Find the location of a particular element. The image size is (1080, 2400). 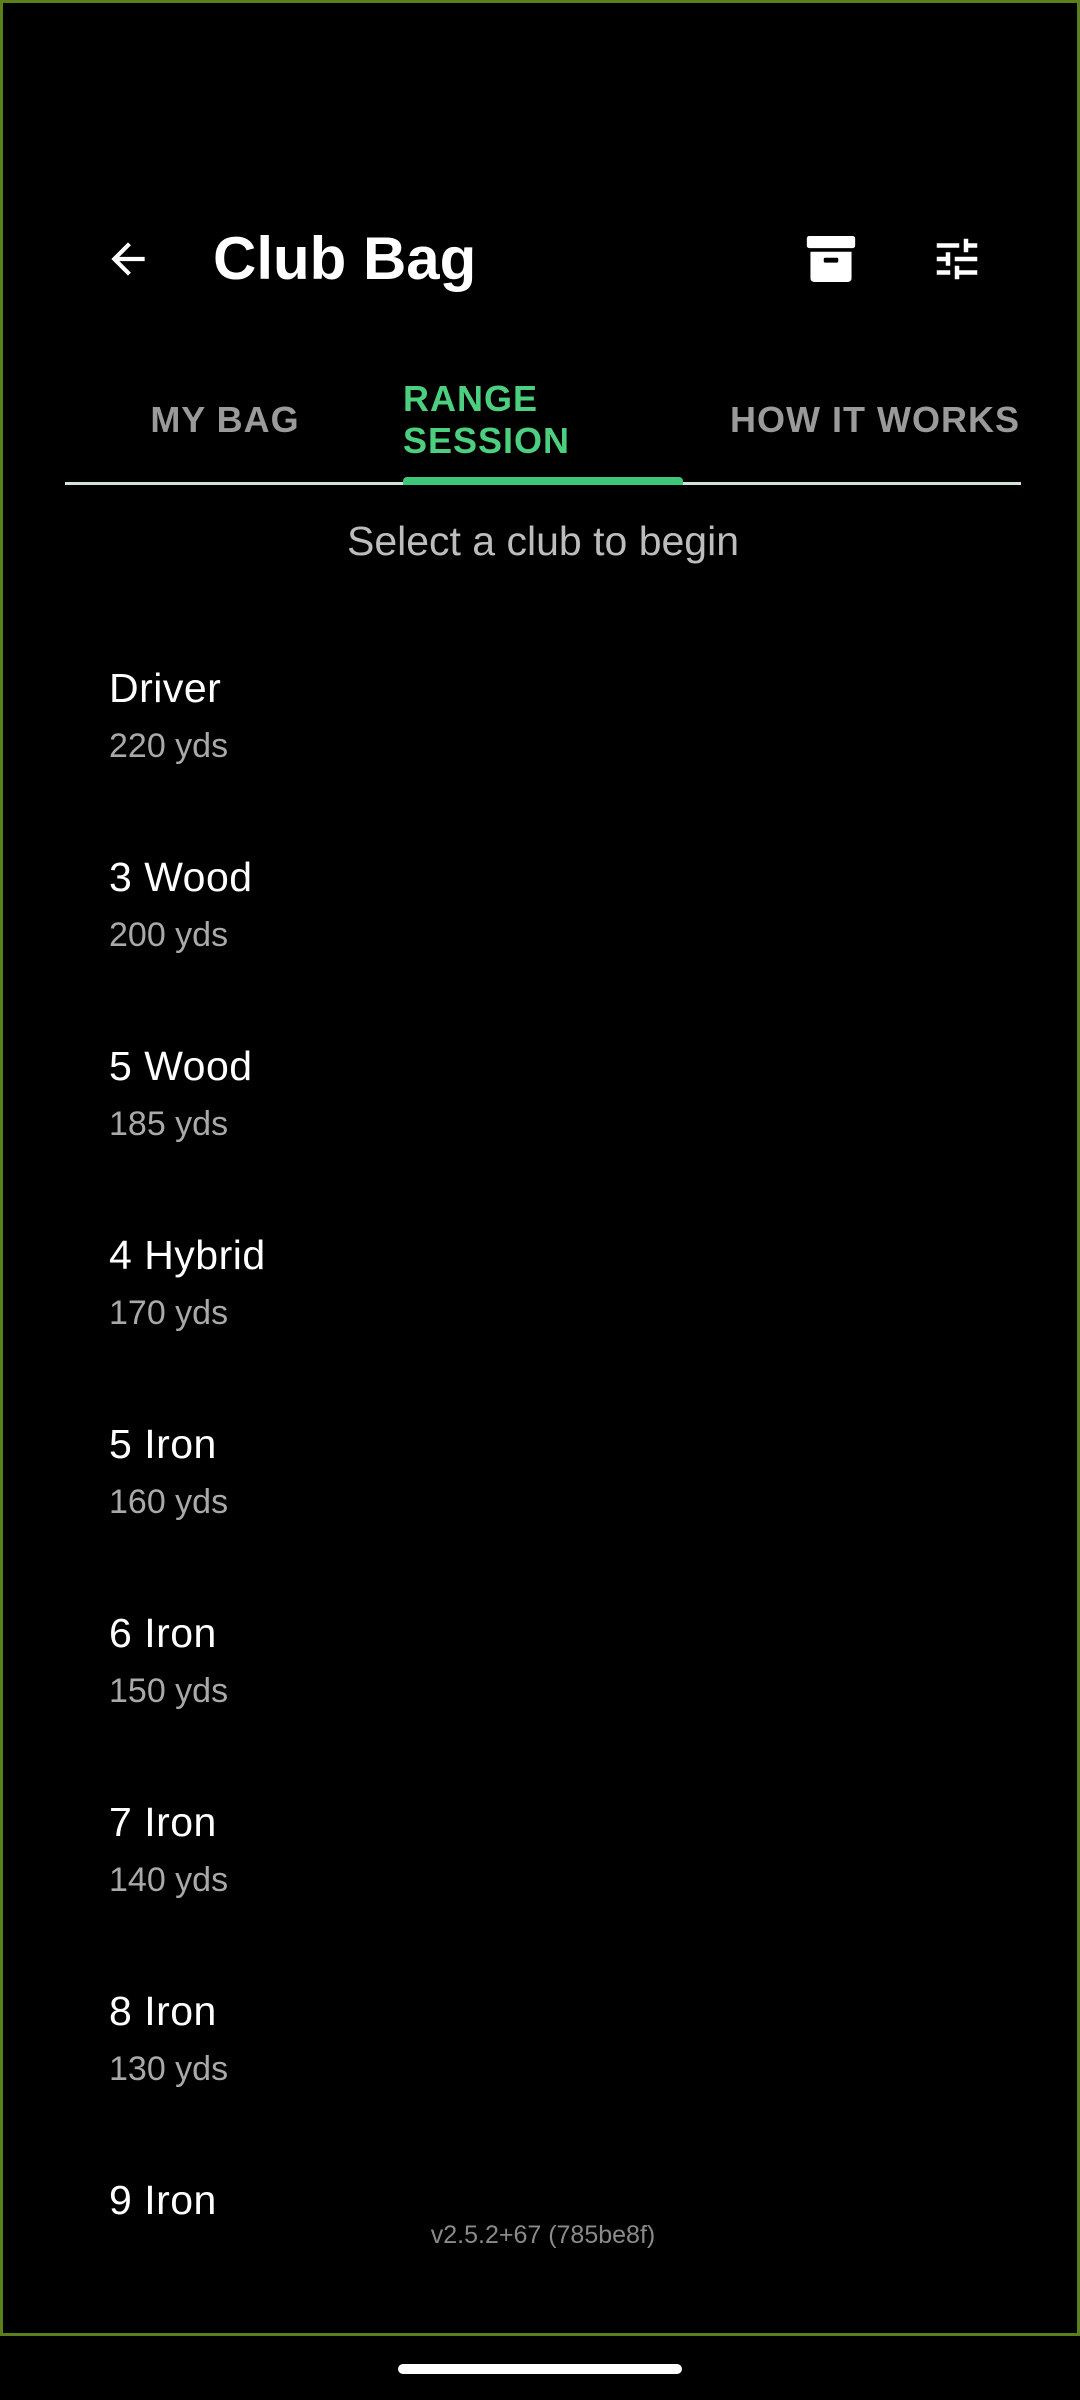

filter-settings-button is located at coordinates (957, 259).